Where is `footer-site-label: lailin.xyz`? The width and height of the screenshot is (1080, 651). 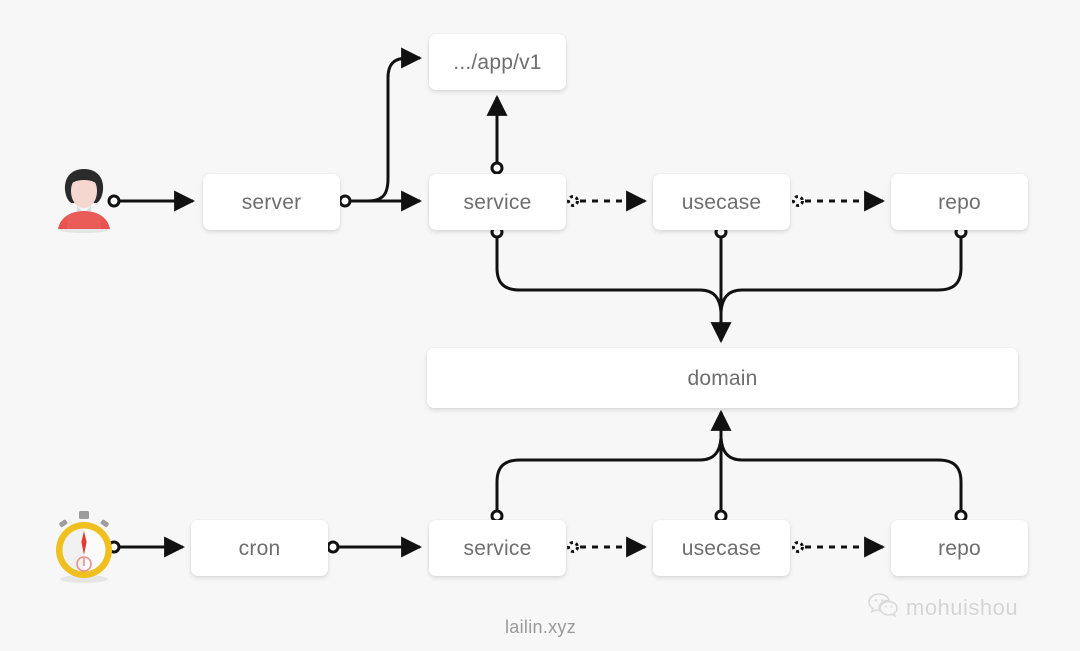 footer-site-label: lailin.xyz is located at coordinates (541, 627).